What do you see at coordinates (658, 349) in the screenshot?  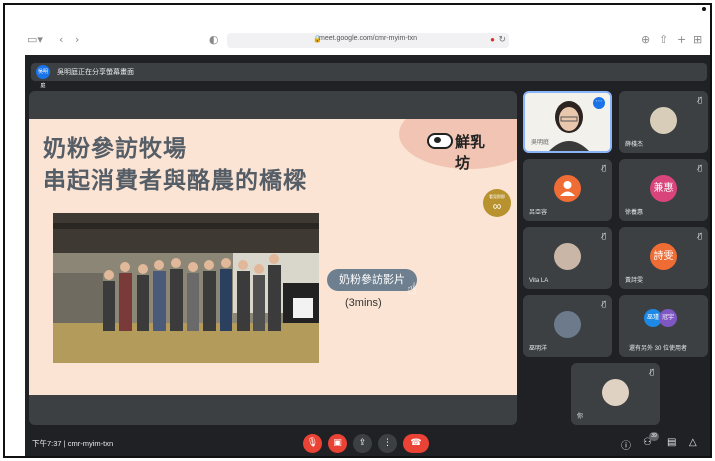 I see `others-count-label: 還有另外 30 位使用者` at bounding box center [658, 349].